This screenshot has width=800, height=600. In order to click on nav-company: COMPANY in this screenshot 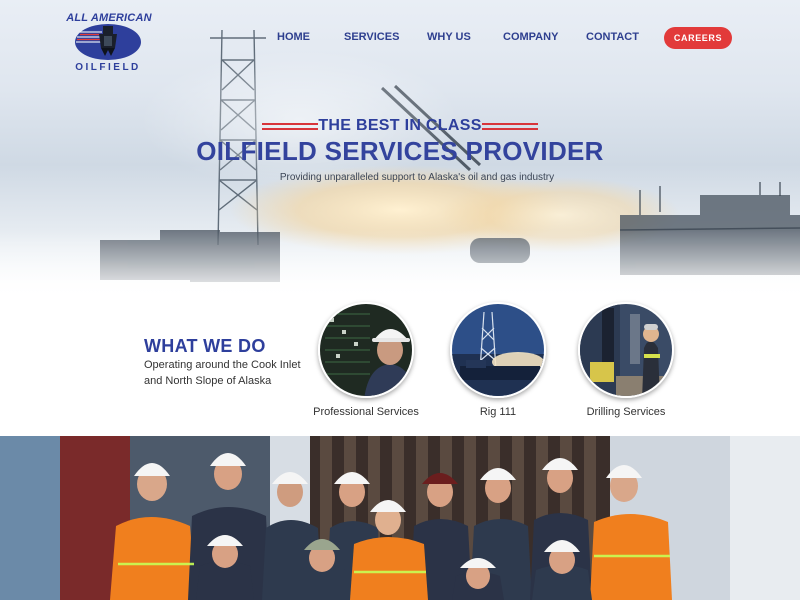, I will do `click(530, 37)`.